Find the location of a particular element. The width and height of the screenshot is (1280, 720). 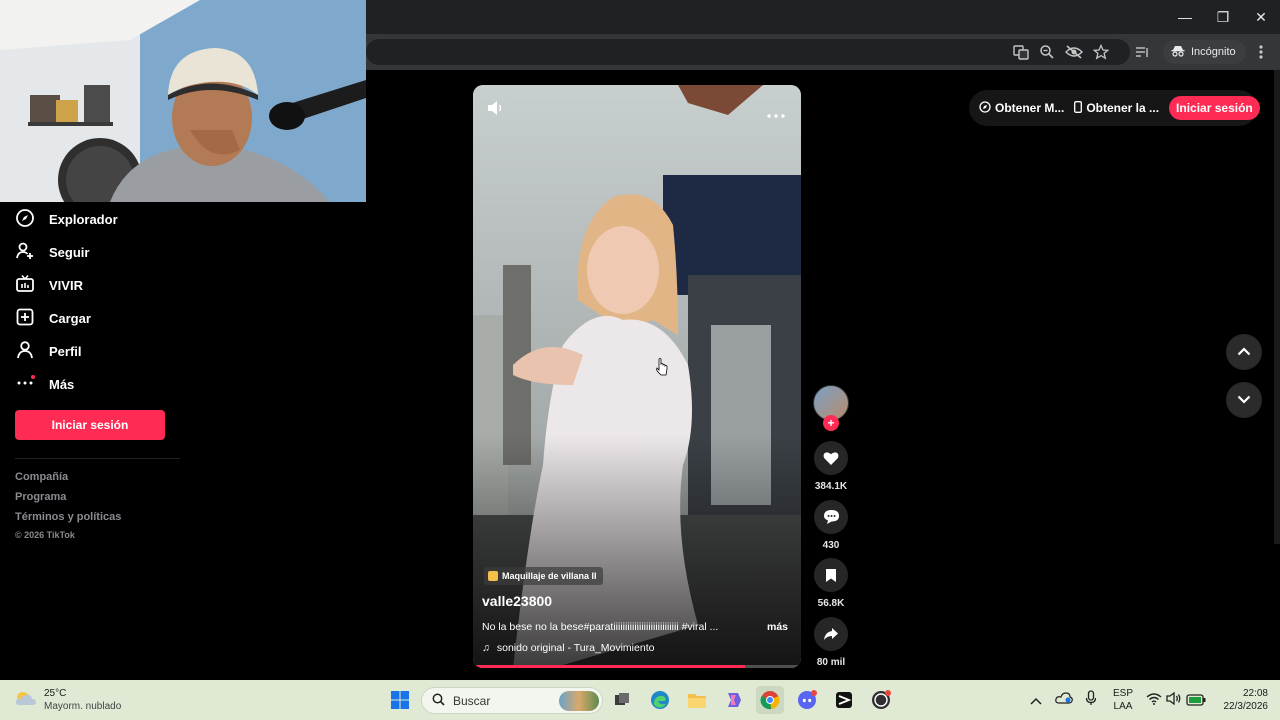

reading-list-icon is located at coordinates (1142, 52).